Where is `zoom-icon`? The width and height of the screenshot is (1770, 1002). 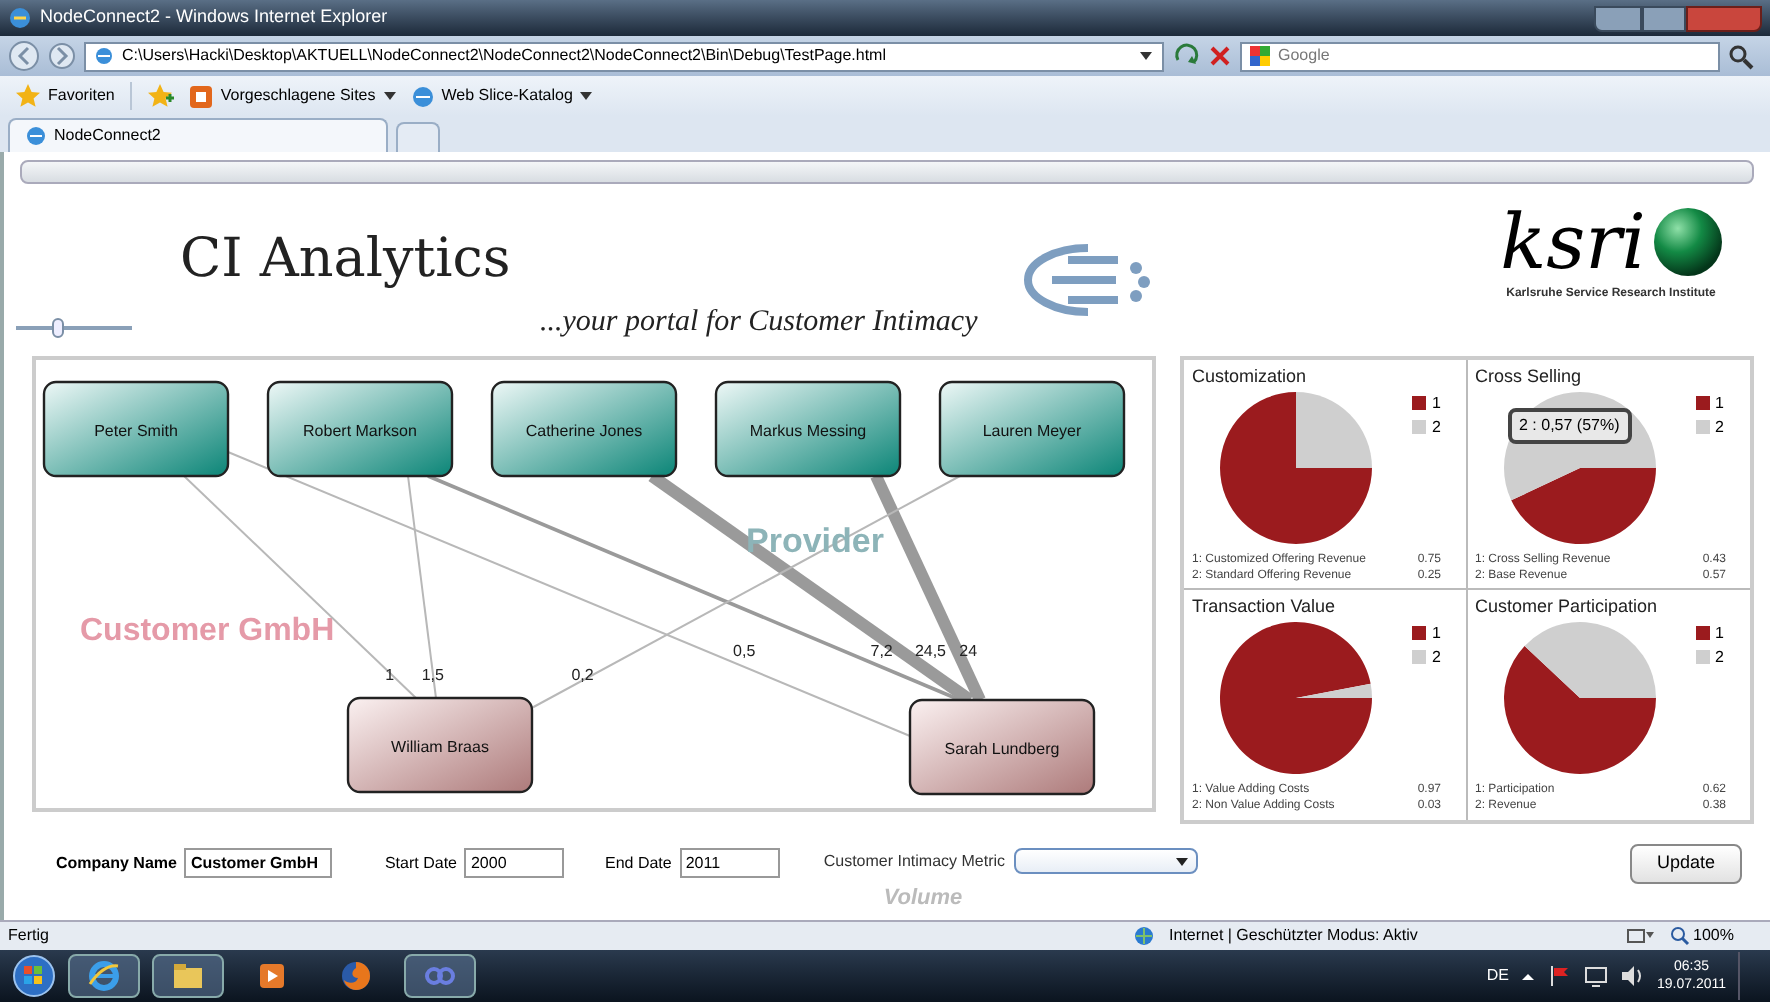
zoom-icon is located at coordinates (1679, 936).